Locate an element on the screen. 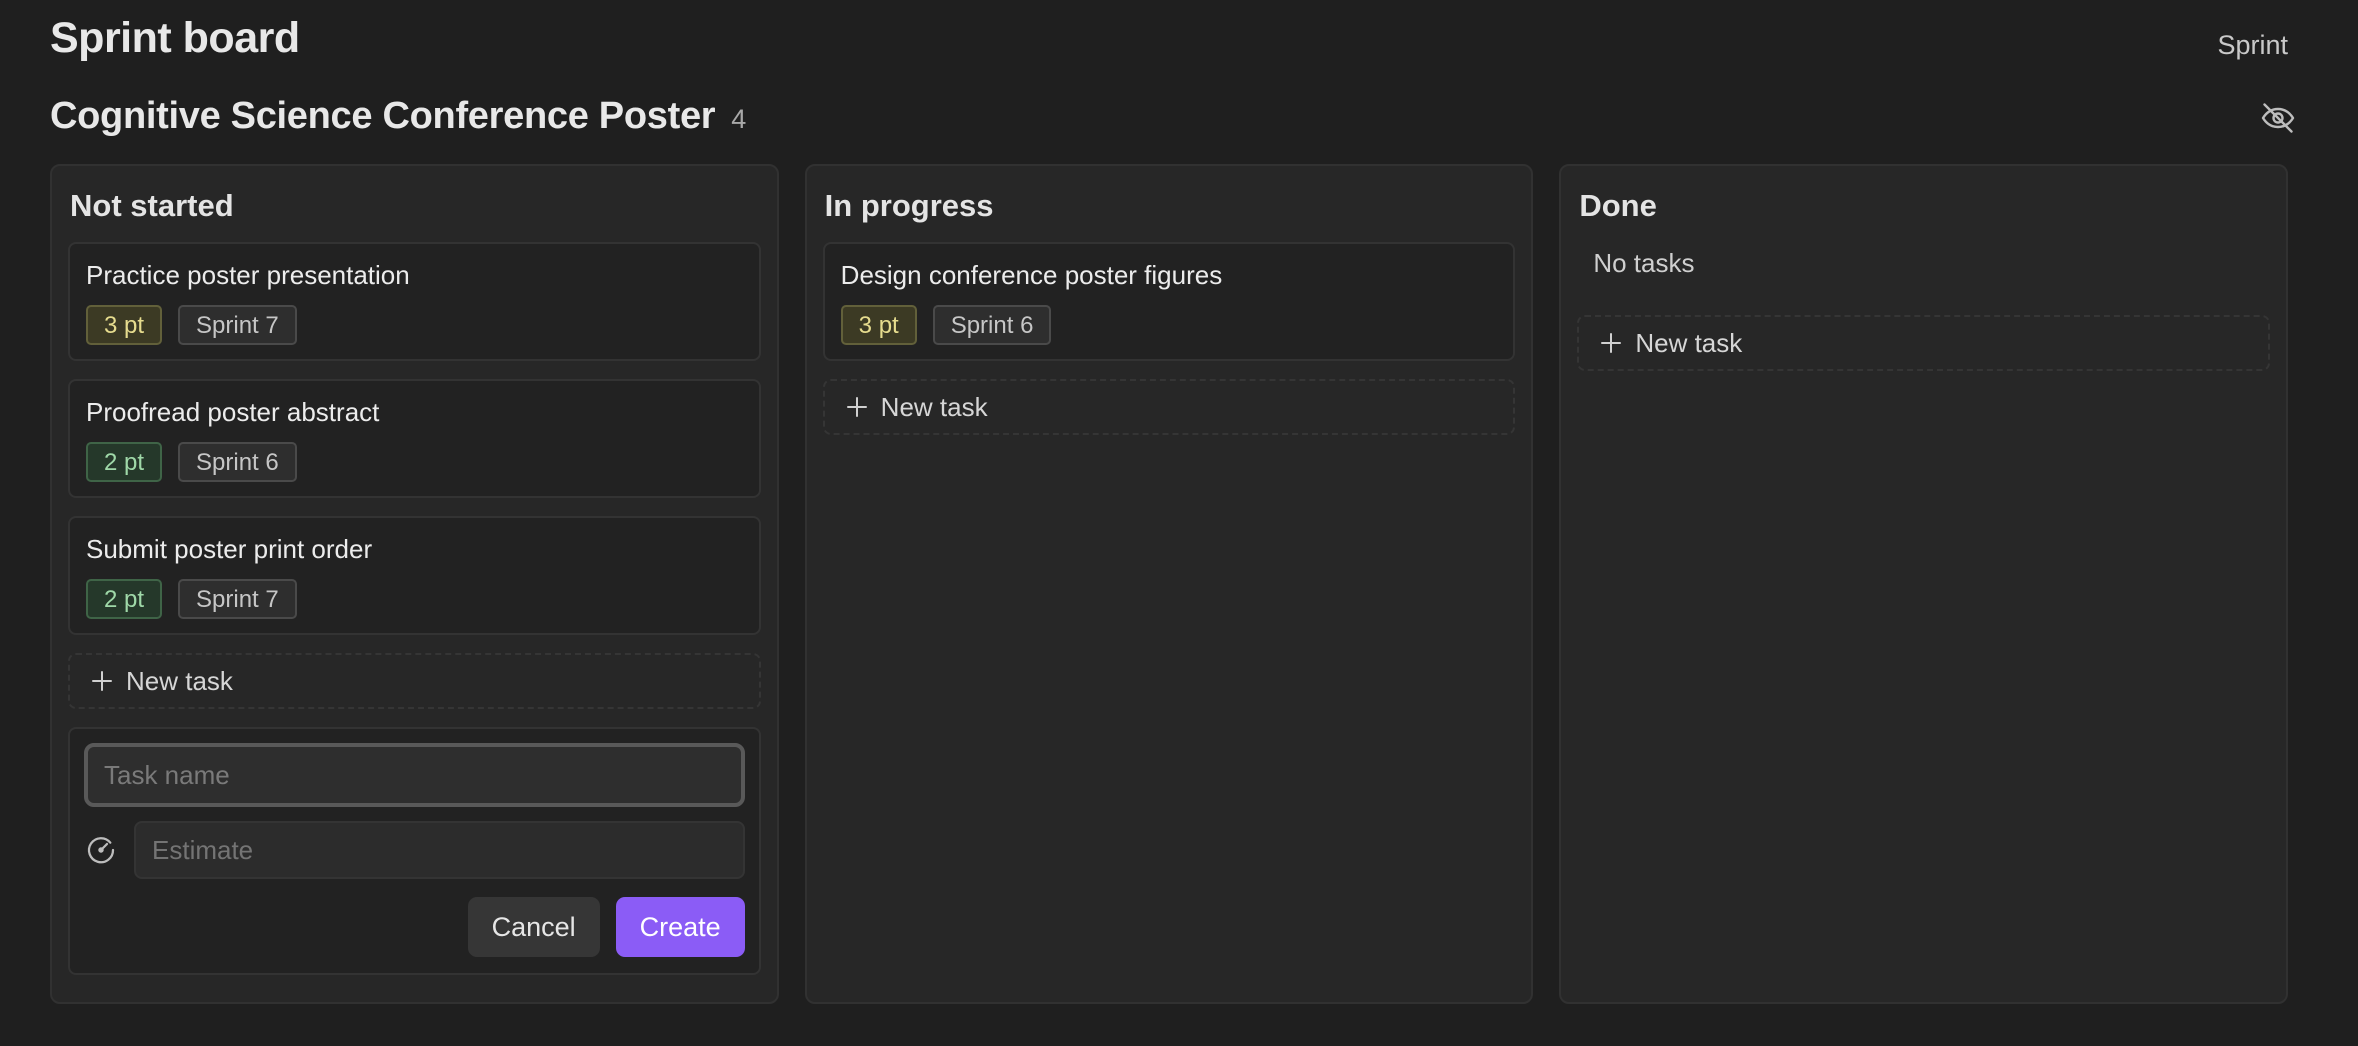  task-card: Submit poster print order 2 pt Sprint 7 is located at coordinates (414, 575).